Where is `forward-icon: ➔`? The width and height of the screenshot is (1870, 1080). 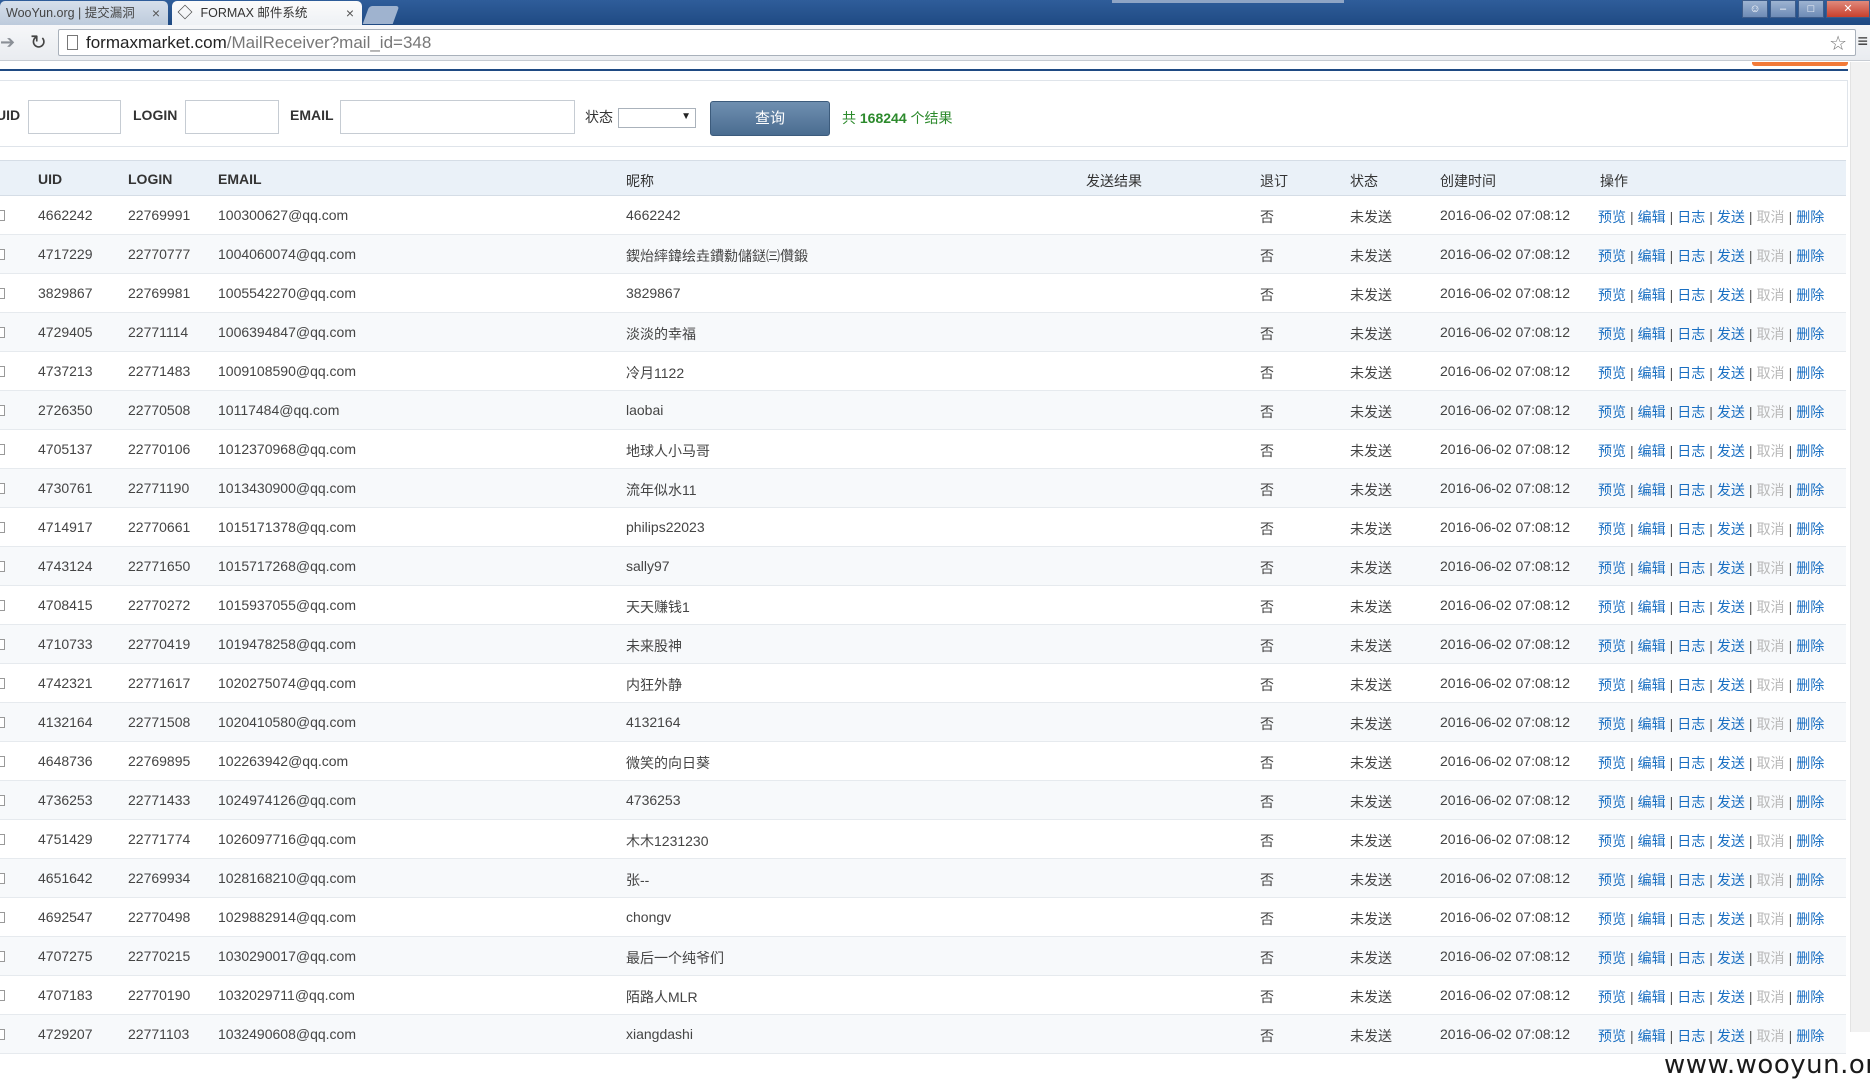 forward-icon: ➔ is located at coordinates (7, 42).